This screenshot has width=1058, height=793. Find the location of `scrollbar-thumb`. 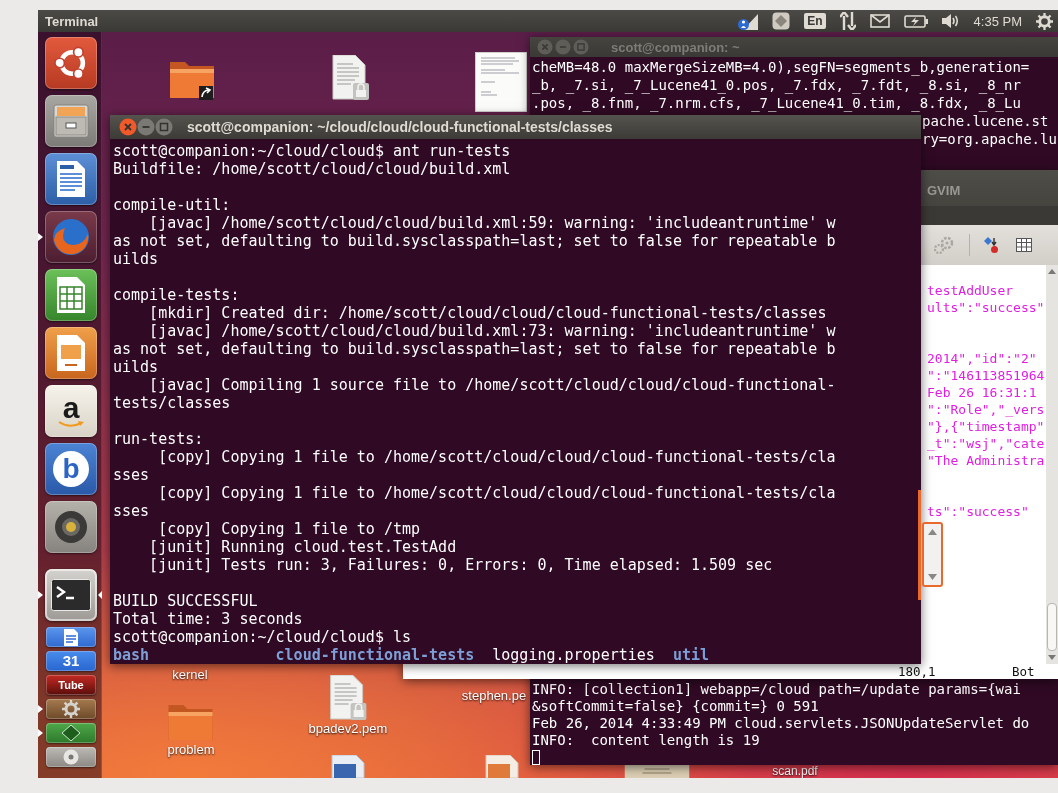

scrollbar-thumb is located at coordinates (1052, 627).